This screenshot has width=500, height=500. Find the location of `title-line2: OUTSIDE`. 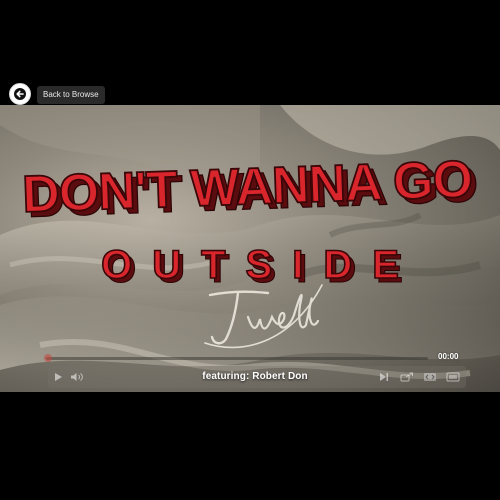

title-line2: OUTSIDE is located at coordinates (260, 265).